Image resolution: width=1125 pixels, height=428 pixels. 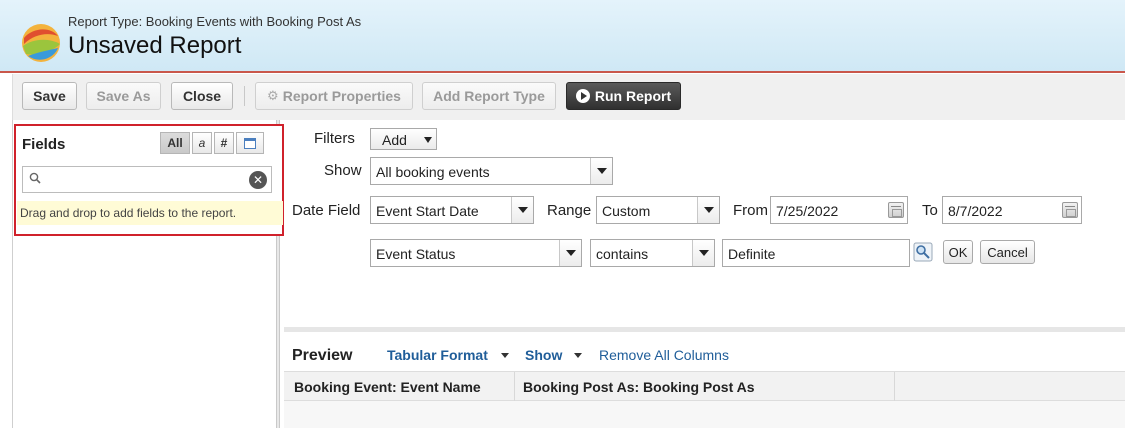 What do you see at coordinates (658, 210) in the screenshot?
I see `range-select: Custom` at bounding box center [658, 210].